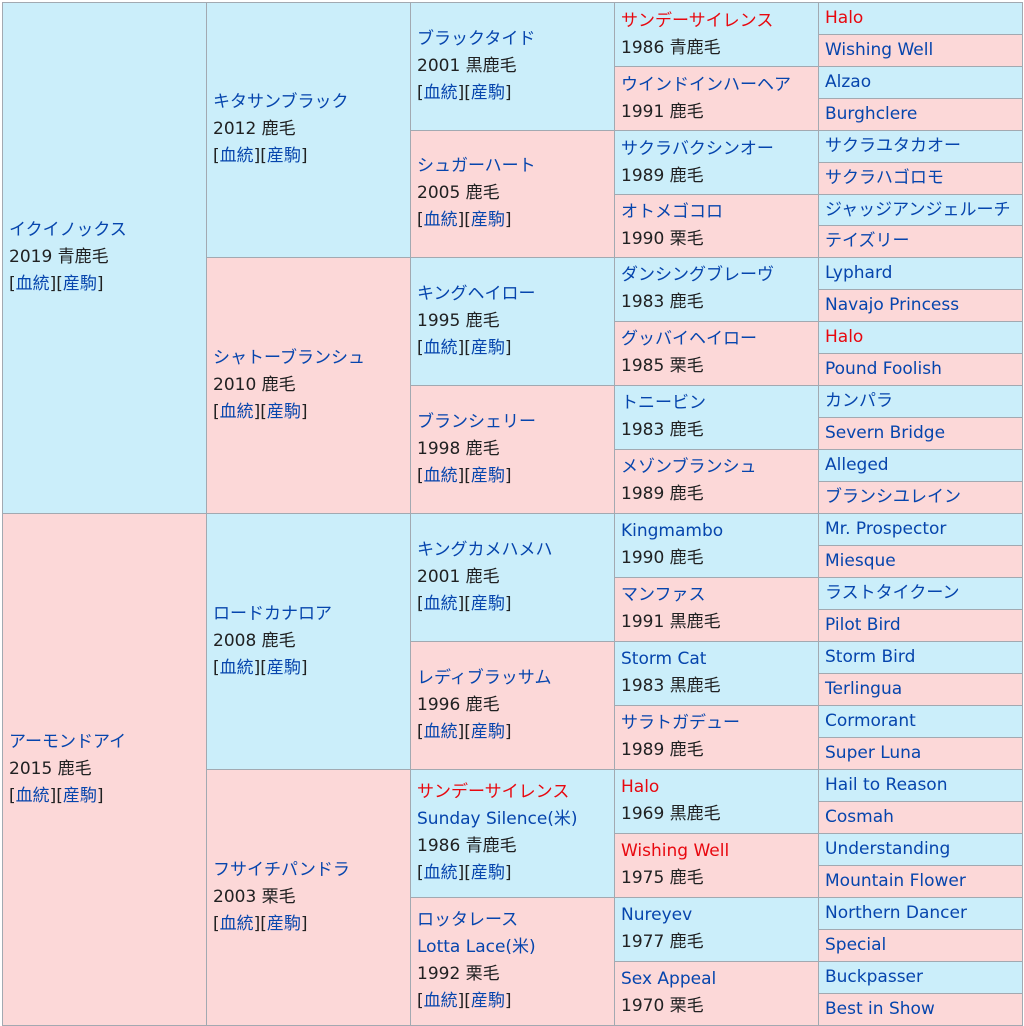 The image size is (1024, 1026). I want to click on horse-name: Understanding, so click(887, 849).